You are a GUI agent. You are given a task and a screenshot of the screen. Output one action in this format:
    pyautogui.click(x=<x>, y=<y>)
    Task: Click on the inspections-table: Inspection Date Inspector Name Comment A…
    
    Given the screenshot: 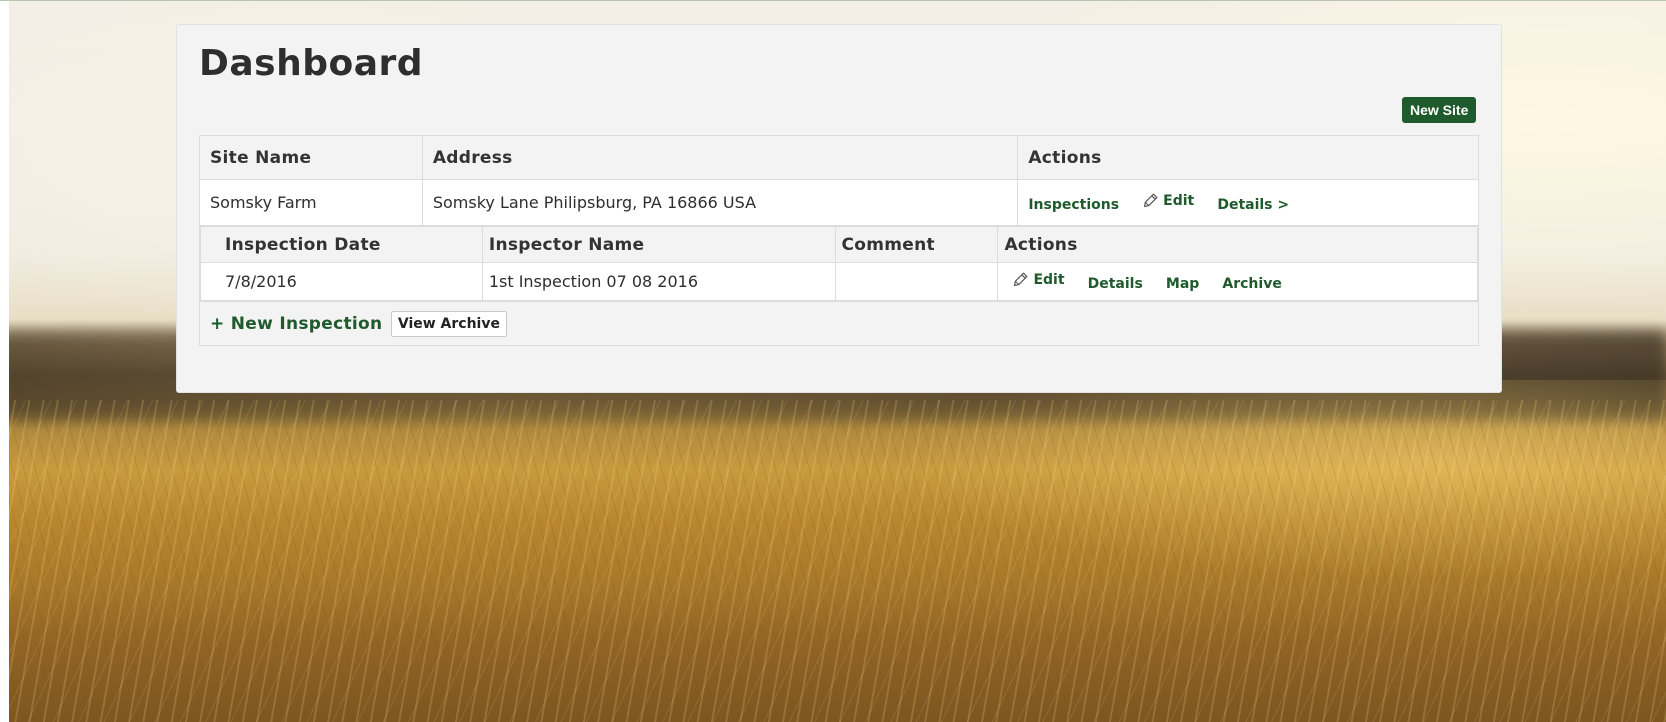 What is the action you would take?
    pyautogui.click(x=839, y=263)
    